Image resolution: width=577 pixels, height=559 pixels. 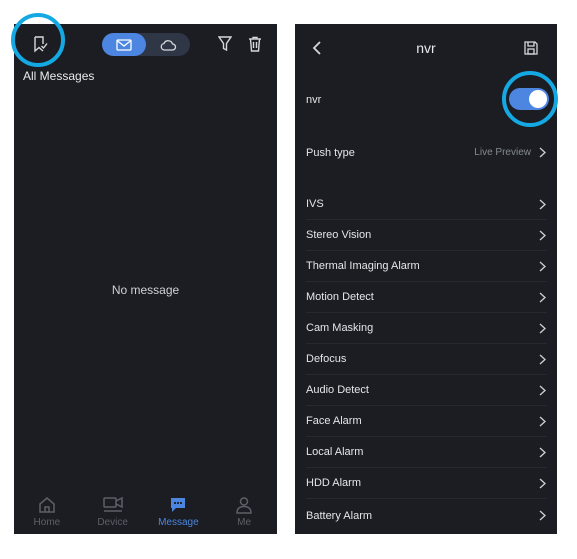 I want to click on push-type-value: Live Preview, so click(x=502, y=152).